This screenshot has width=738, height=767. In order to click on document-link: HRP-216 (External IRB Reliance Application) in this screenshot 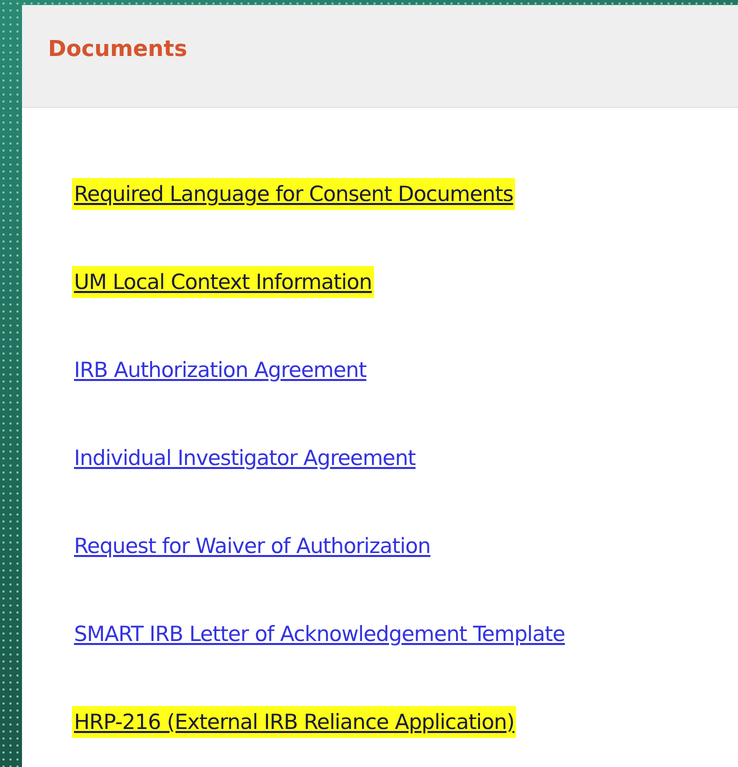, I will do `click(294, 722)`.